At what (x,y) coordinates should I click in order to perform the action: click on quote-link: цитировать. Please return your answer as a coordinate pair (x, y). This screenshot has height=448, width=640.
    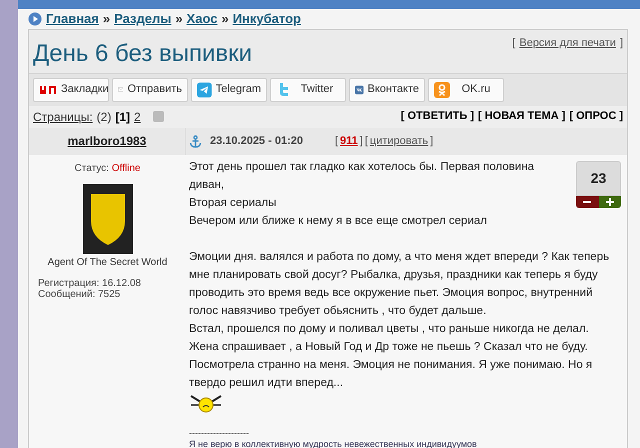
    Looking at the image, I should click on (399, 141).